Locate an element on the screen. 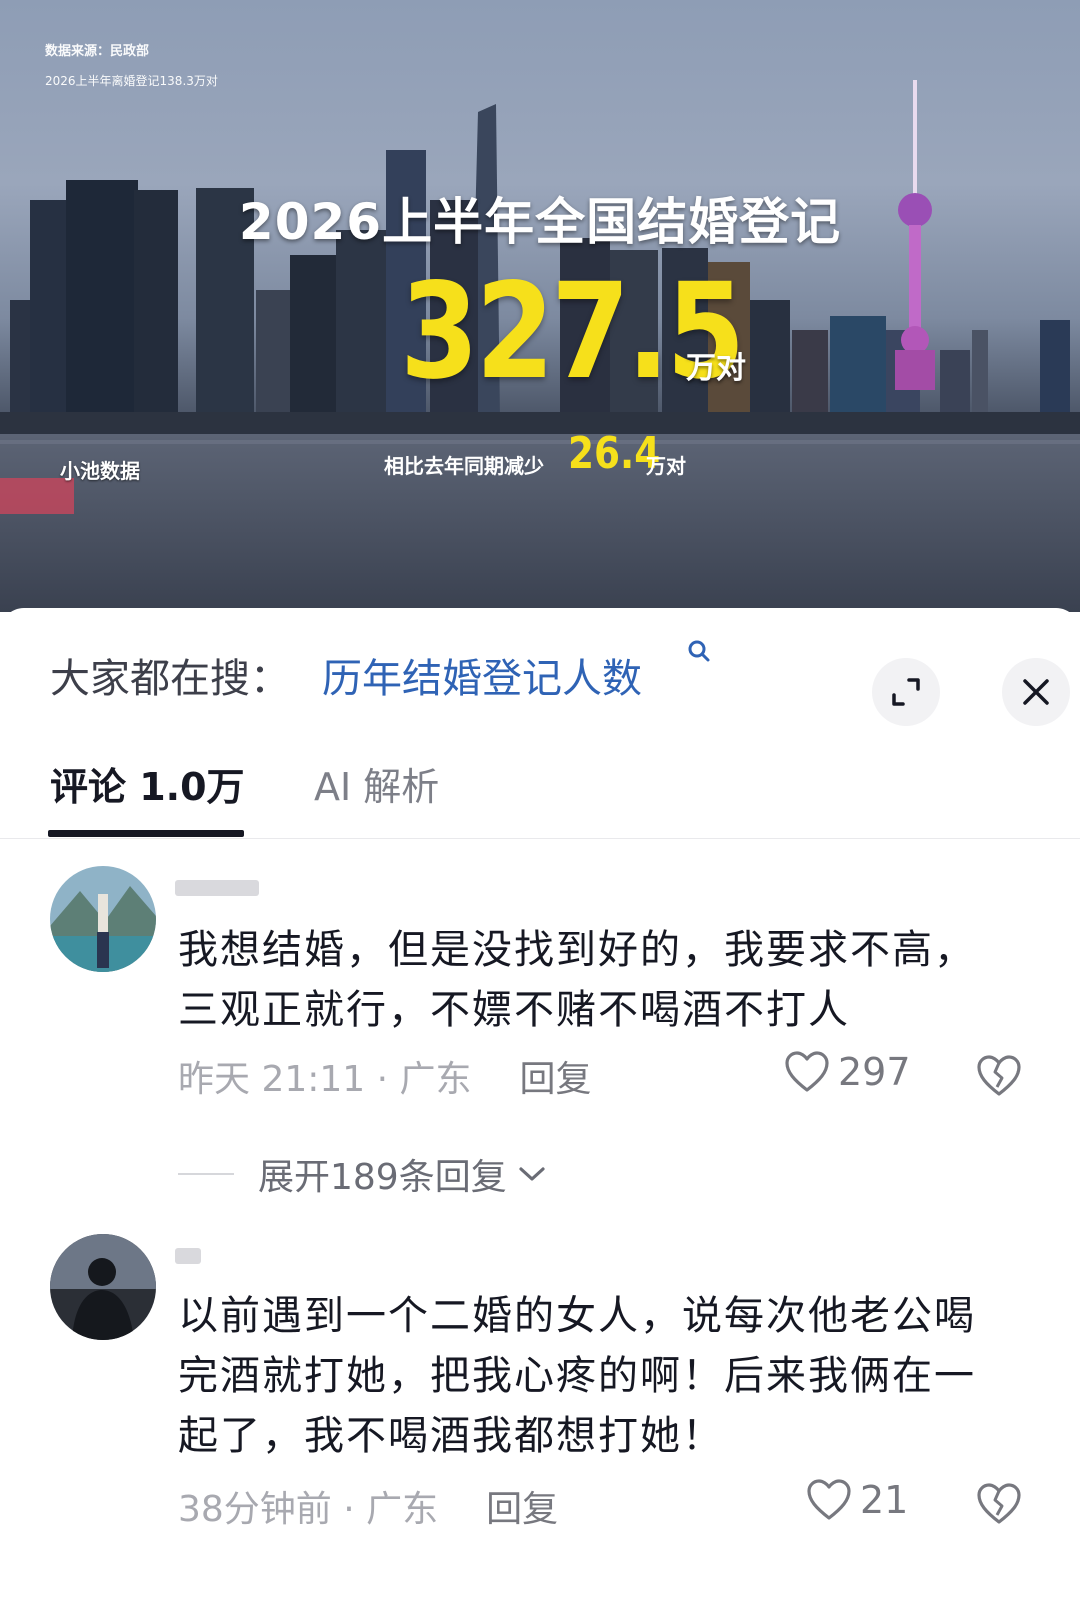 This screenshot has height=1608, width=1080. like-button: 297 is located at coordinates (847, 1072).